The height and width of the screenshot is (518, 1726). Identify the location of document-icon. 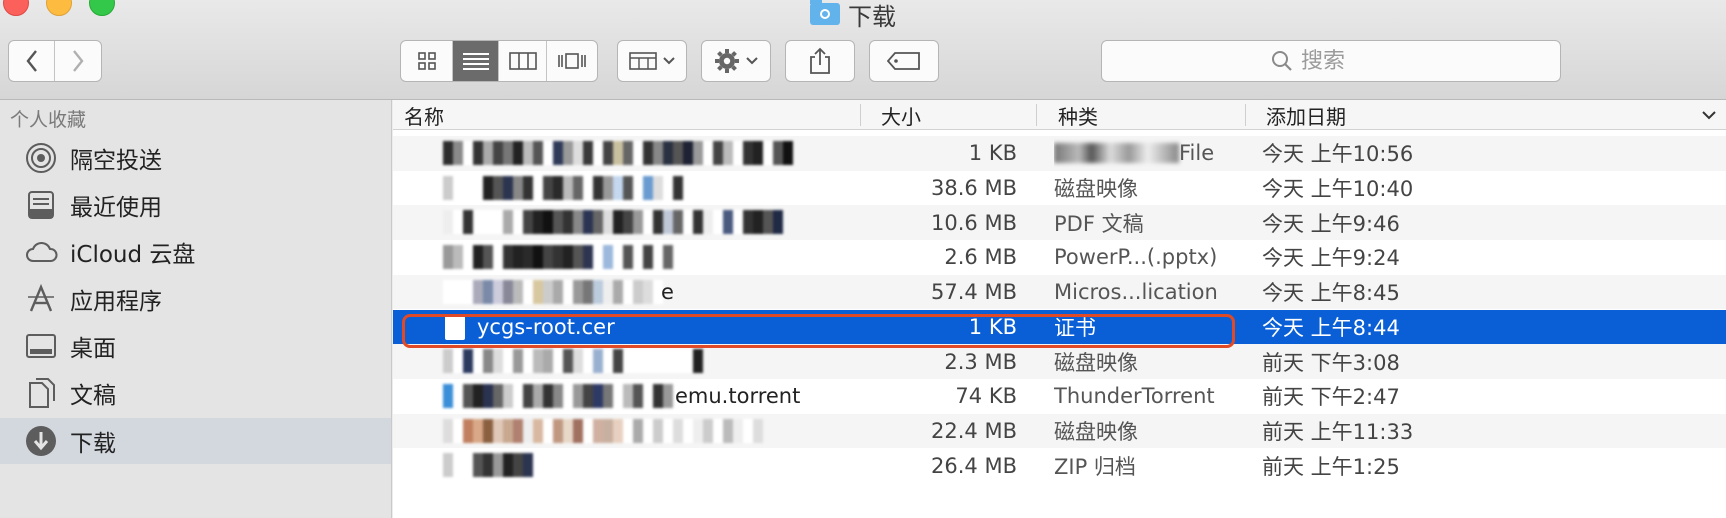
(455, 327).